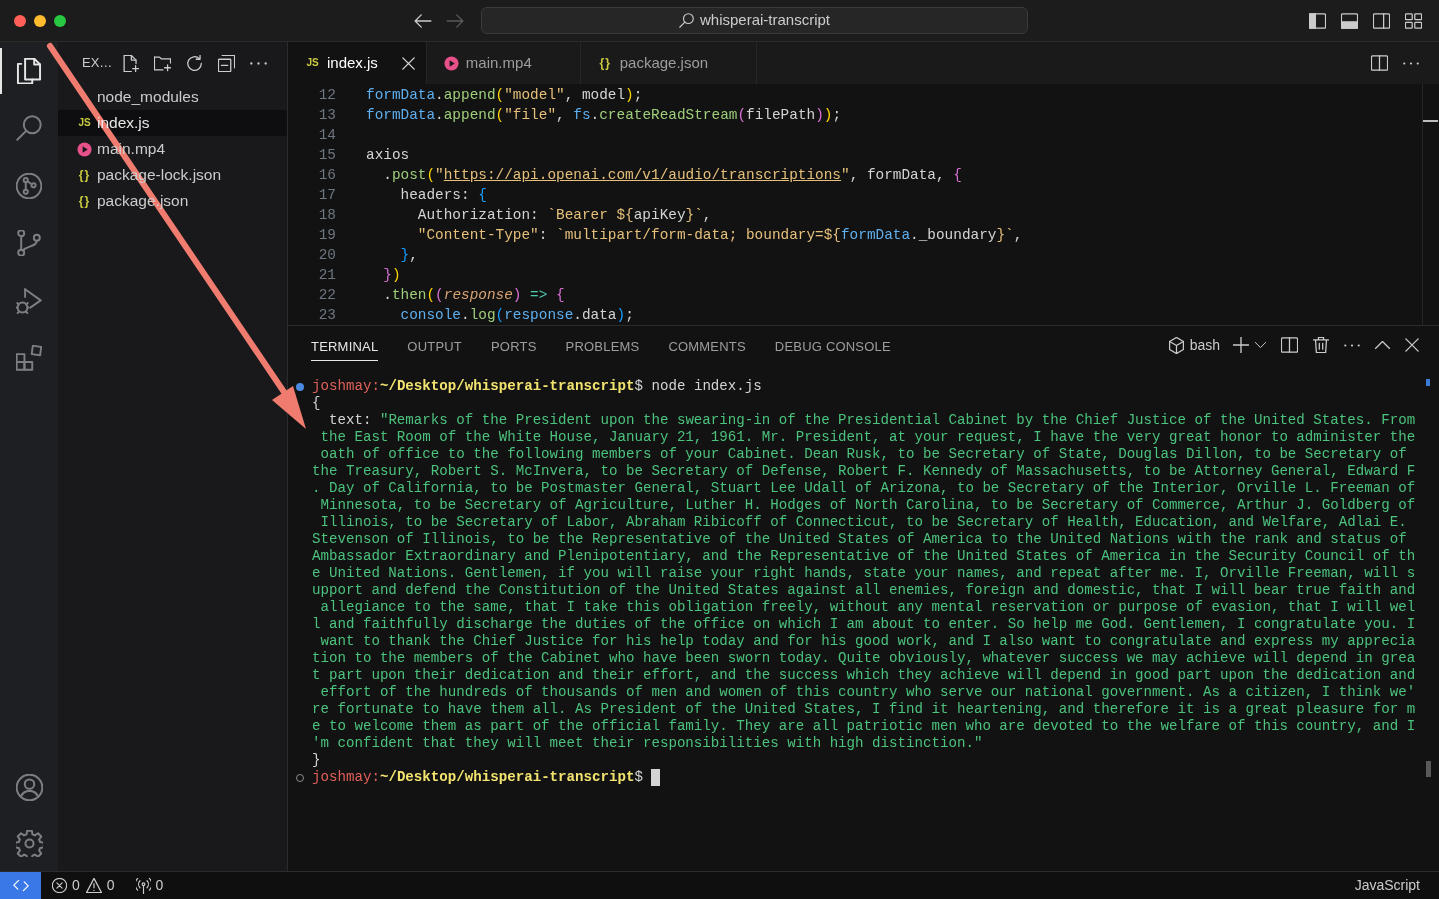 Image resolution: width=1439 pixels, height=899 pixels. What do you see at coordinates (316, 403) in the screenshot?
I see `terminal-text: {` at bounding box center [316, 403].